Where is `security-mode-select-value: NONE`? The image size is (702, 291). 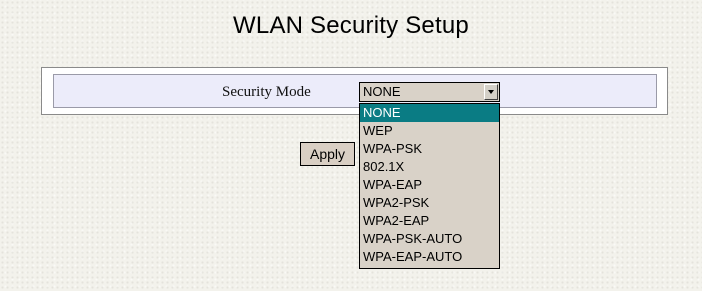
security-mode-select-value: NONE is located at coordinates (382, 91).